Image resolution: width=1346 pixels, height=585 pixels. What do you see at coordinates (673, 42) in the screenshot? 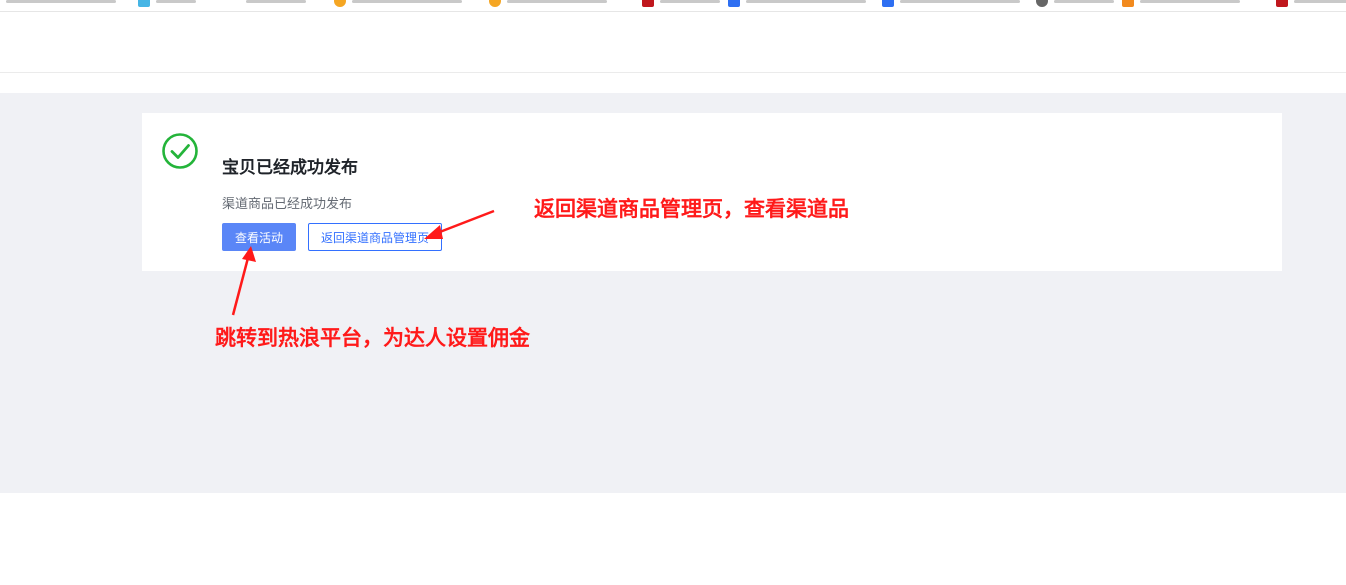
I see `app-header` at bounding box center [673, 42].